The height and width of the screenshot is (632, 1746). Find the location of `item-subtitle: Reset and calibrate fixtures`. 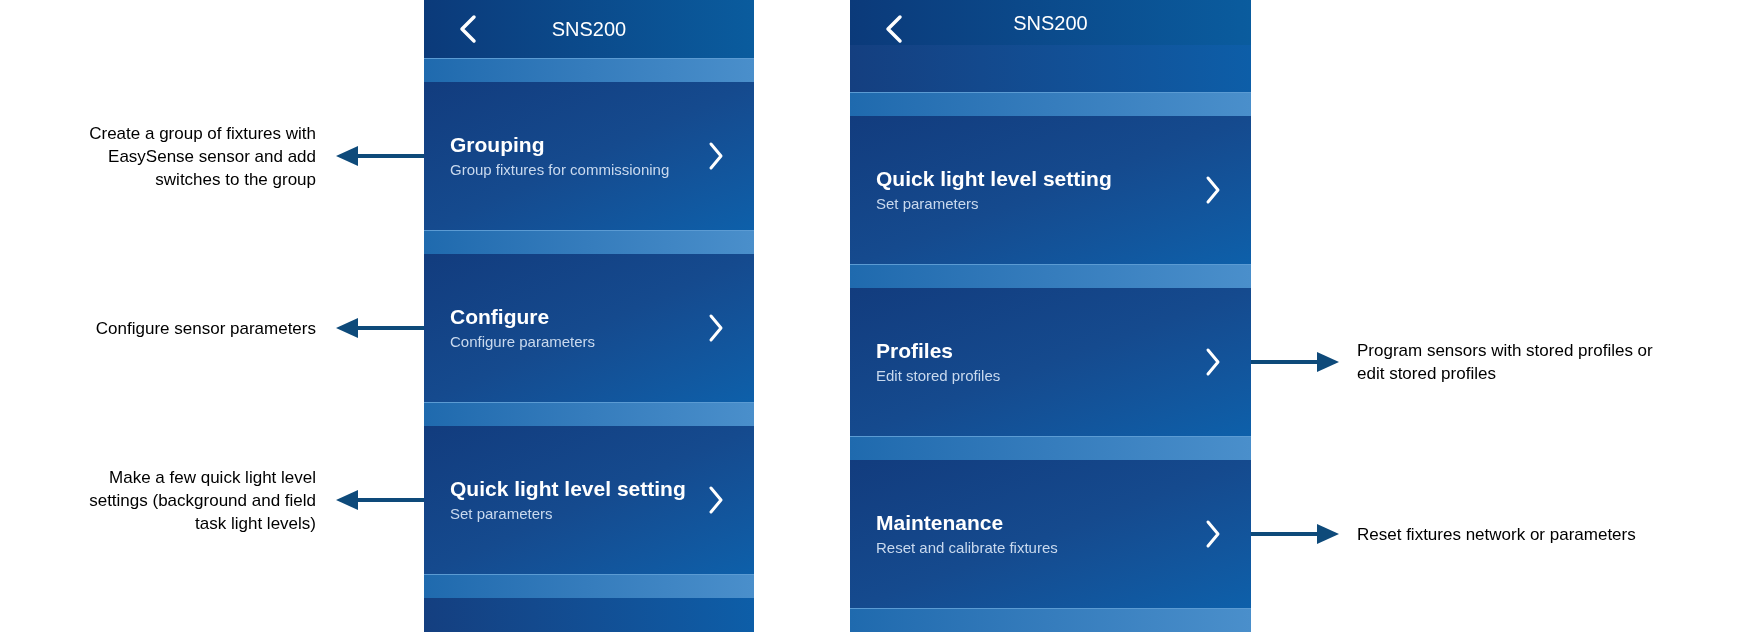

item-subtitle: Reset and calibrate fixtures is located at coordinates (967, 548).